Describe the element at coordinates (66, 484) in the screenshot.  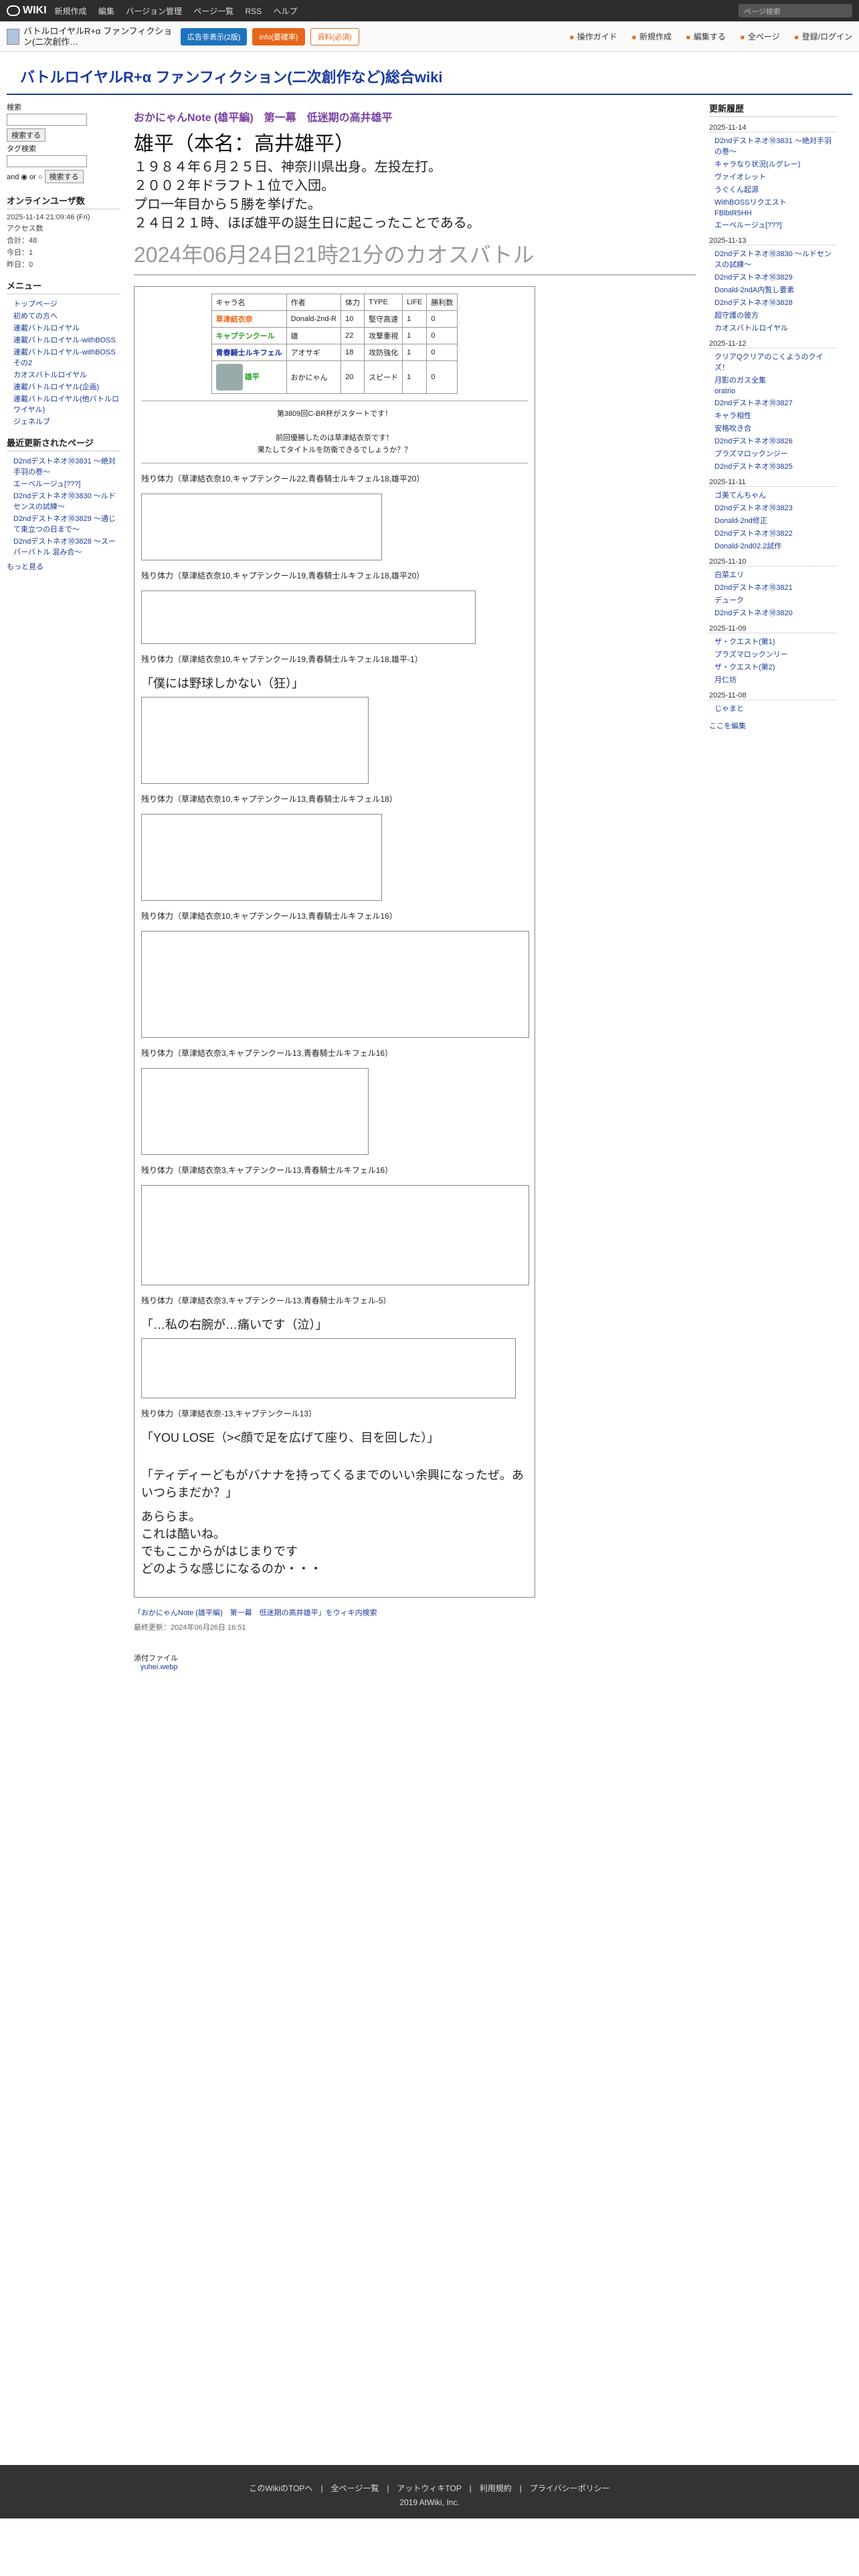
I see `recent-item: エーベルージュ[???]` at that location.